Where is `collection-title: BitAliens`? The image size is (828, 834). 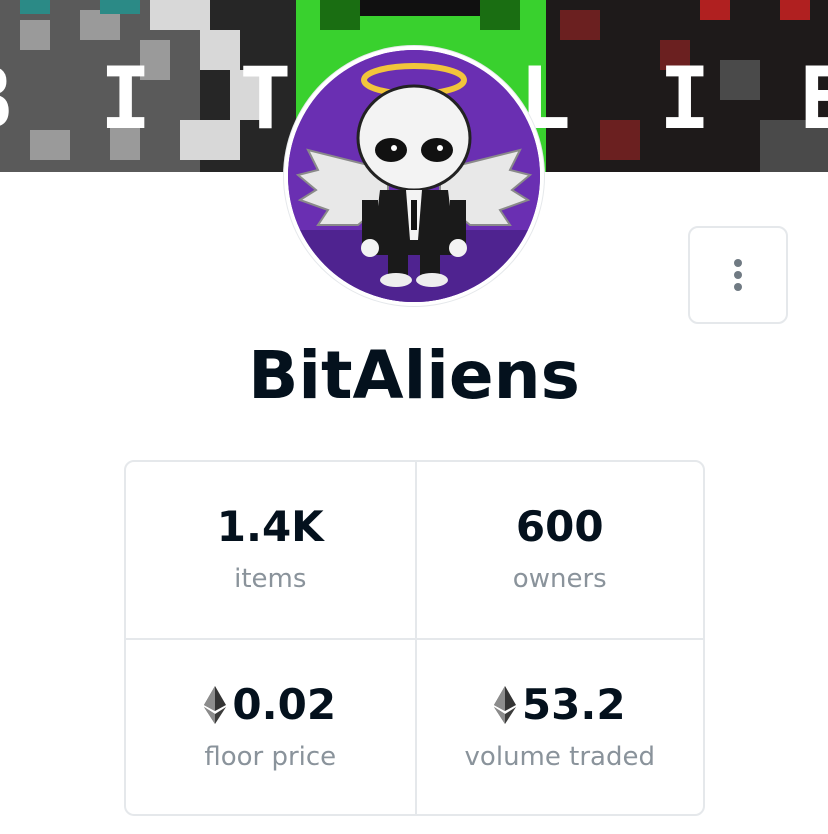 collection-title: BitAliens is located at coordinates (414, 375).